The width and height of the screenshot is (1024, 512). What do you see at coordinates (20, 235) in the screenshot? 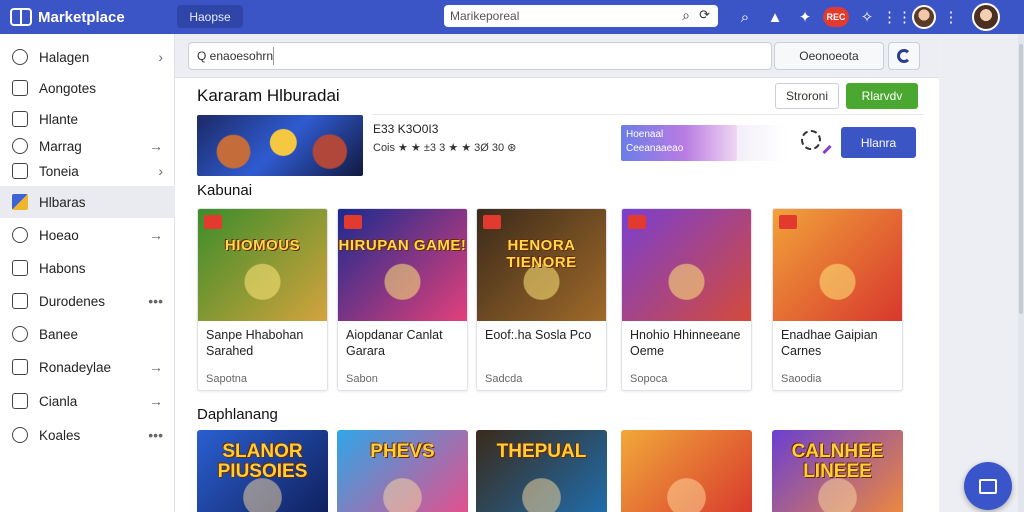
I see `info-icon` at bounding box center [20, 235].